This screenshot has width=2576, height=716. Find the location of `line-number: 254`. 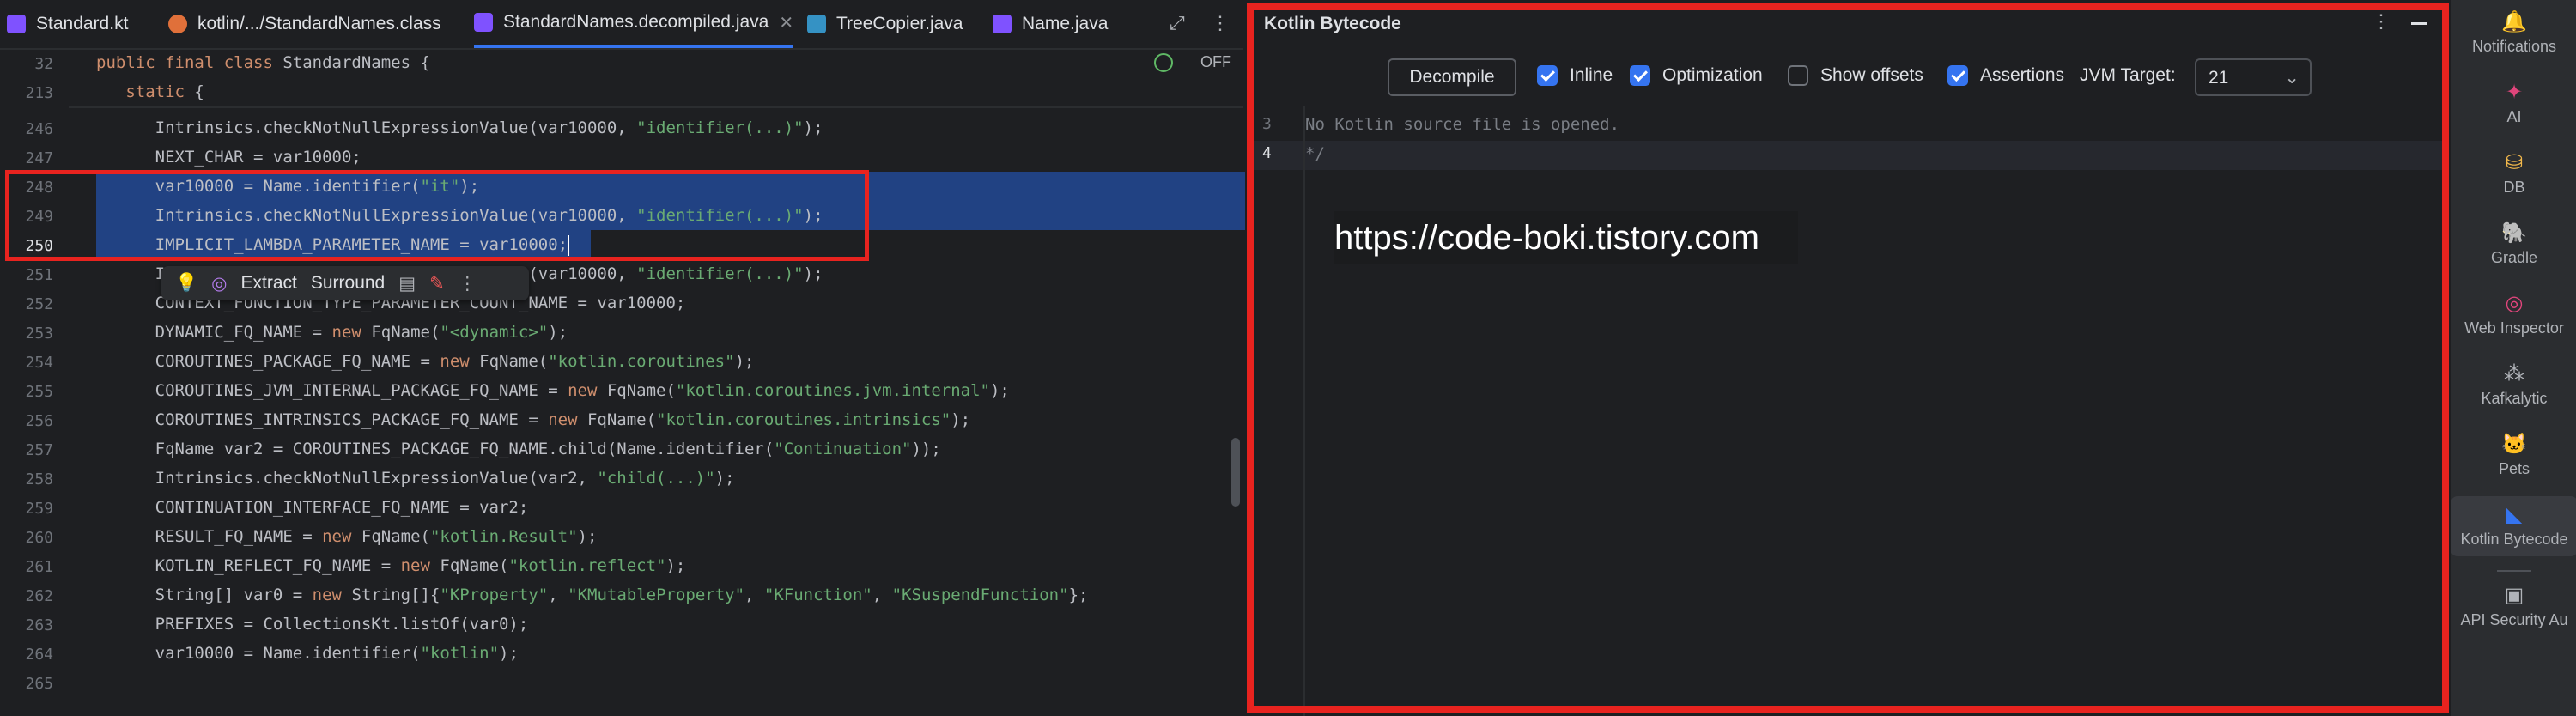

line-number: 254 is located at coordinates (39, 363).